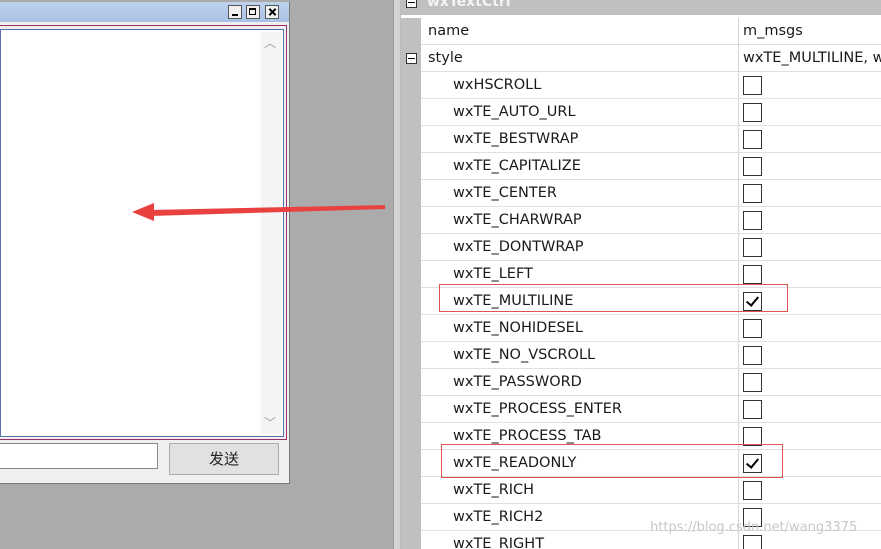 This screenshot has width=881, height=549. What do you see at coordinates (527, 436) in the screenshot?
I see `style-flag-name: wxTE_PROCESS_TAB` at bounding box center [527, 436].